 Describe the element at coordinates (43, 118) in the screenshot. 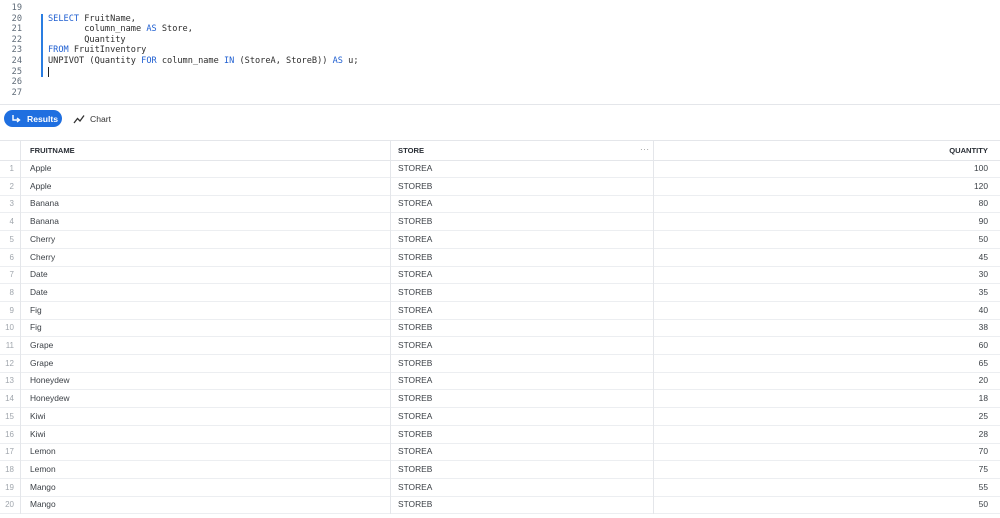

I see `tab-results-label: Results` at that location.